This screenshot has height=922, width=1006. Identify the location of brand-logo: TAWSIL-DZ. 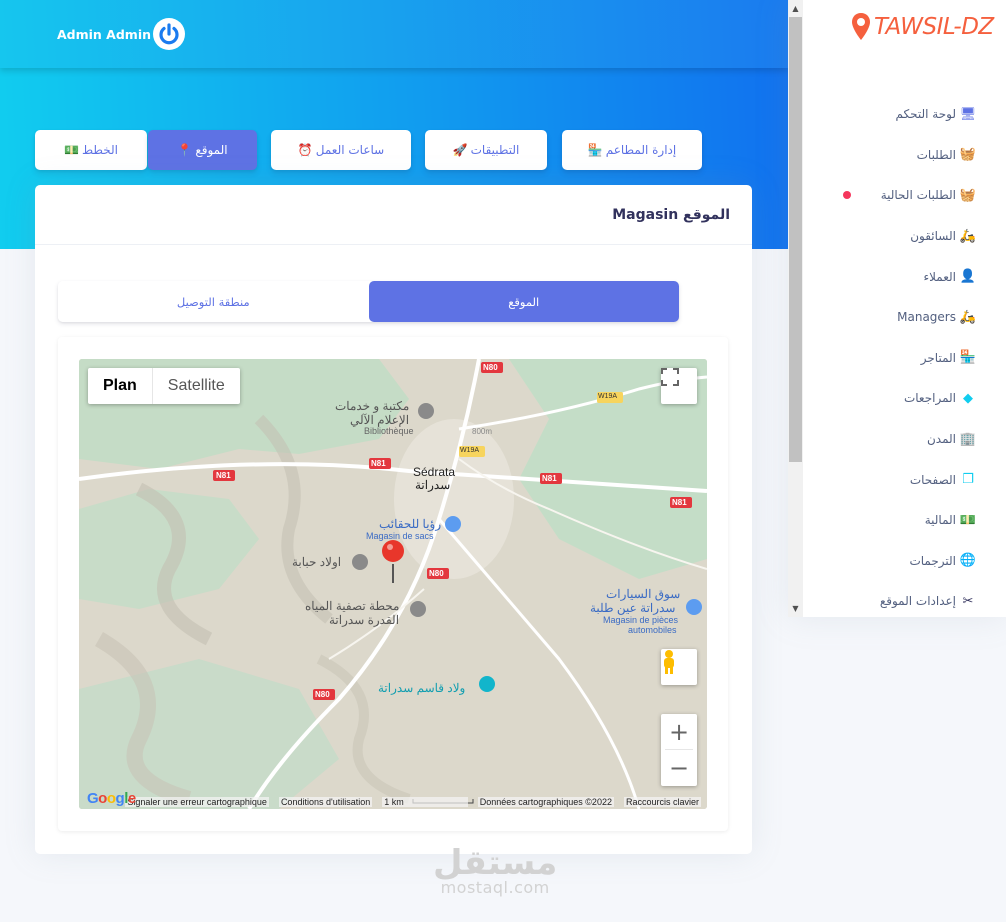
(922, 27).